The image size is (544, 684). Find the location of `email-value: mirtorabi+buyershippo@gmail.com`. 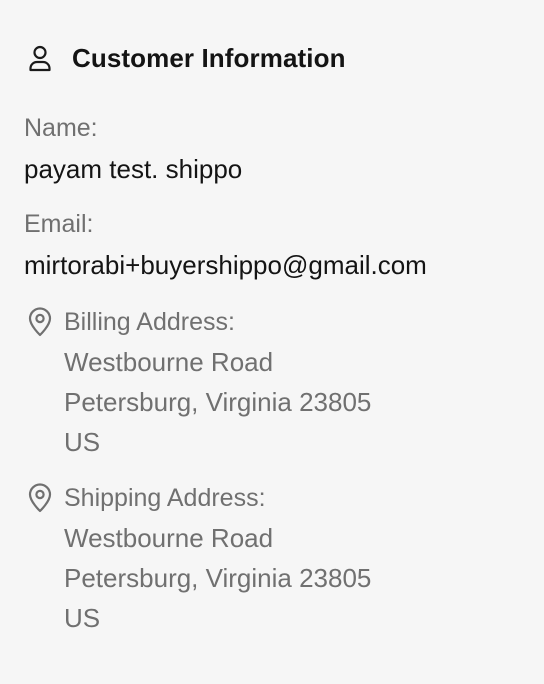

email-value: mirtorabi+buyershippo@gmail.com is located at coordinates (225, 265).